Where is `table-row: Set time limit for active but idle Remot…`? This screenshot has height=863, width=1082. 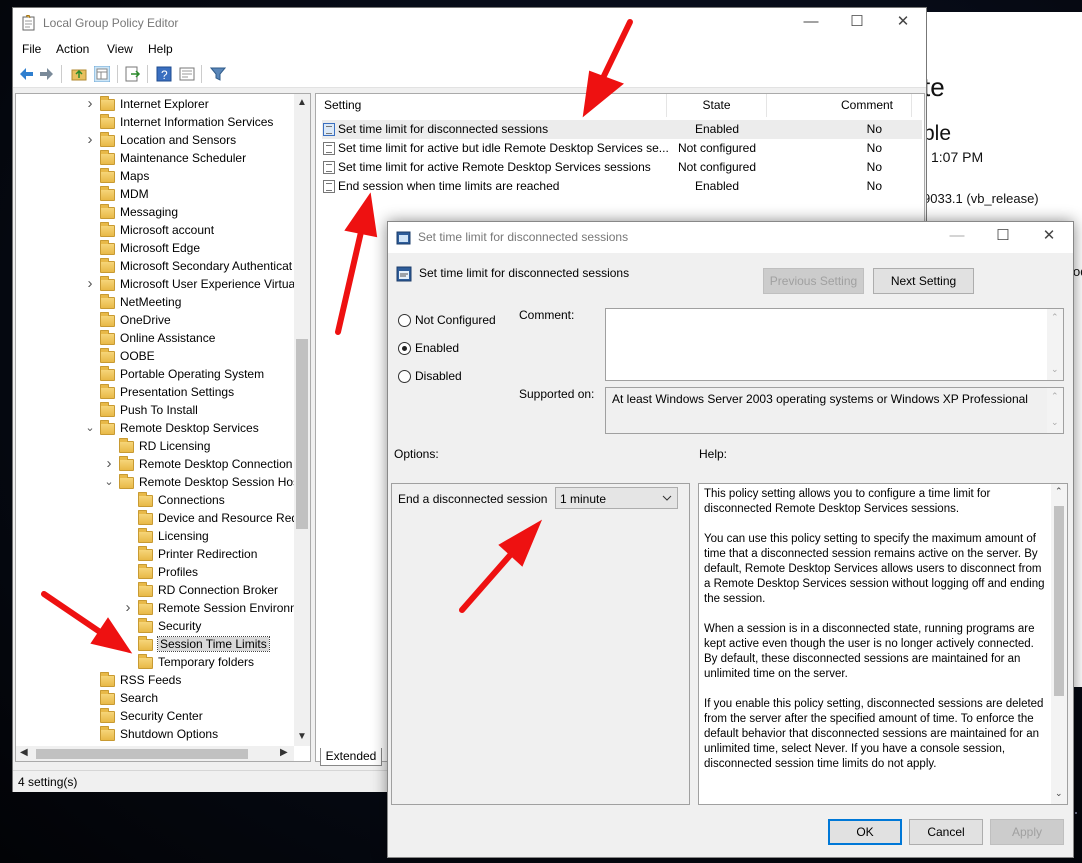 table-row: Set time limit for active but idle Remot… is located at coordinates (622, 148).